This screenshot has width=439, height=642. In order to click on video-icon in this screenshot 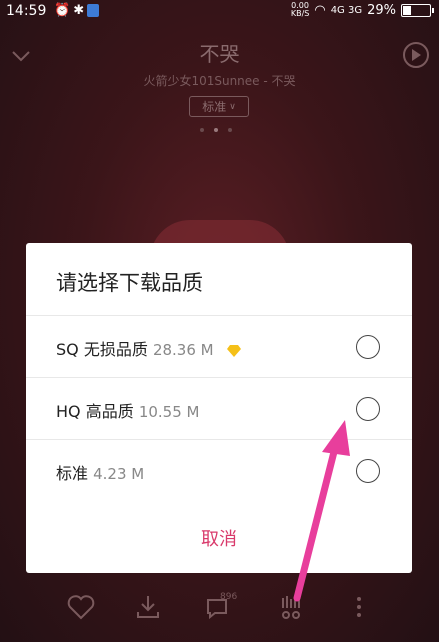, I will do `click(416, 55)`.